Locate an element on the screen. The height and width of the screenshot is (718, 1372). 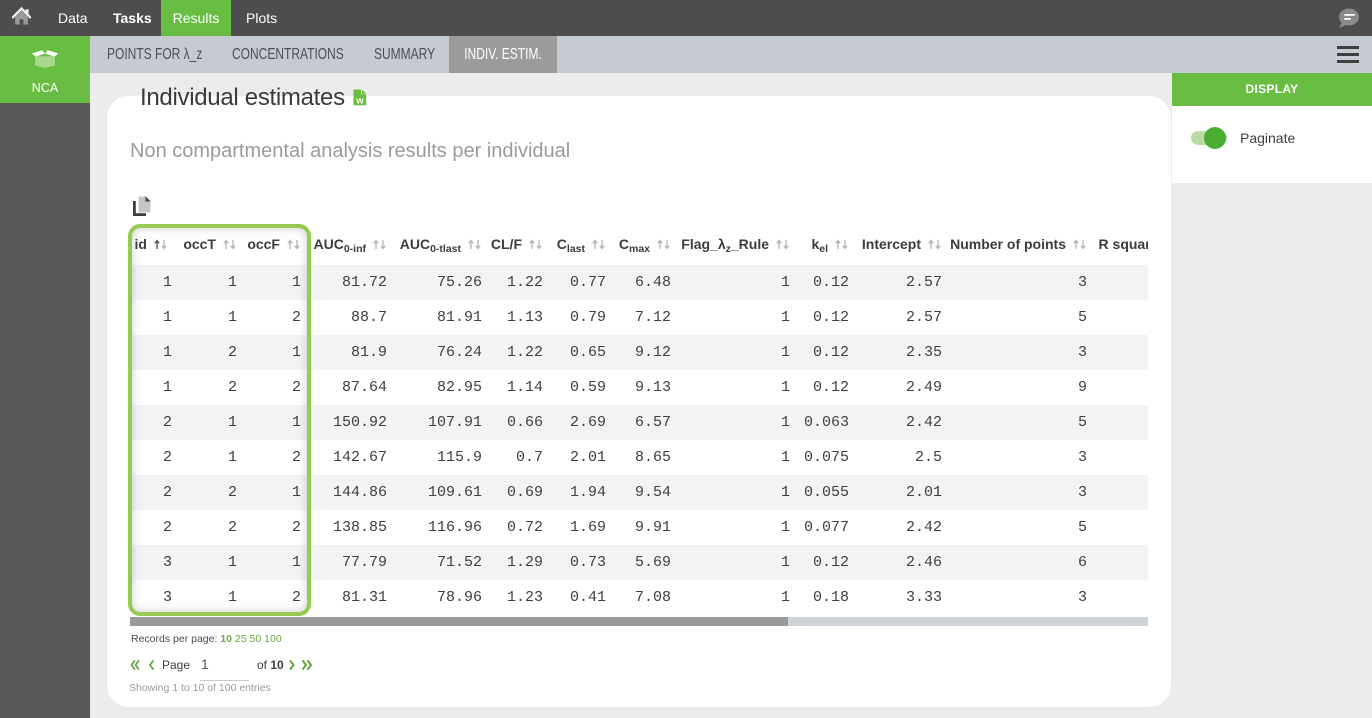
svg-text: w is located at coordinates (359, 101).